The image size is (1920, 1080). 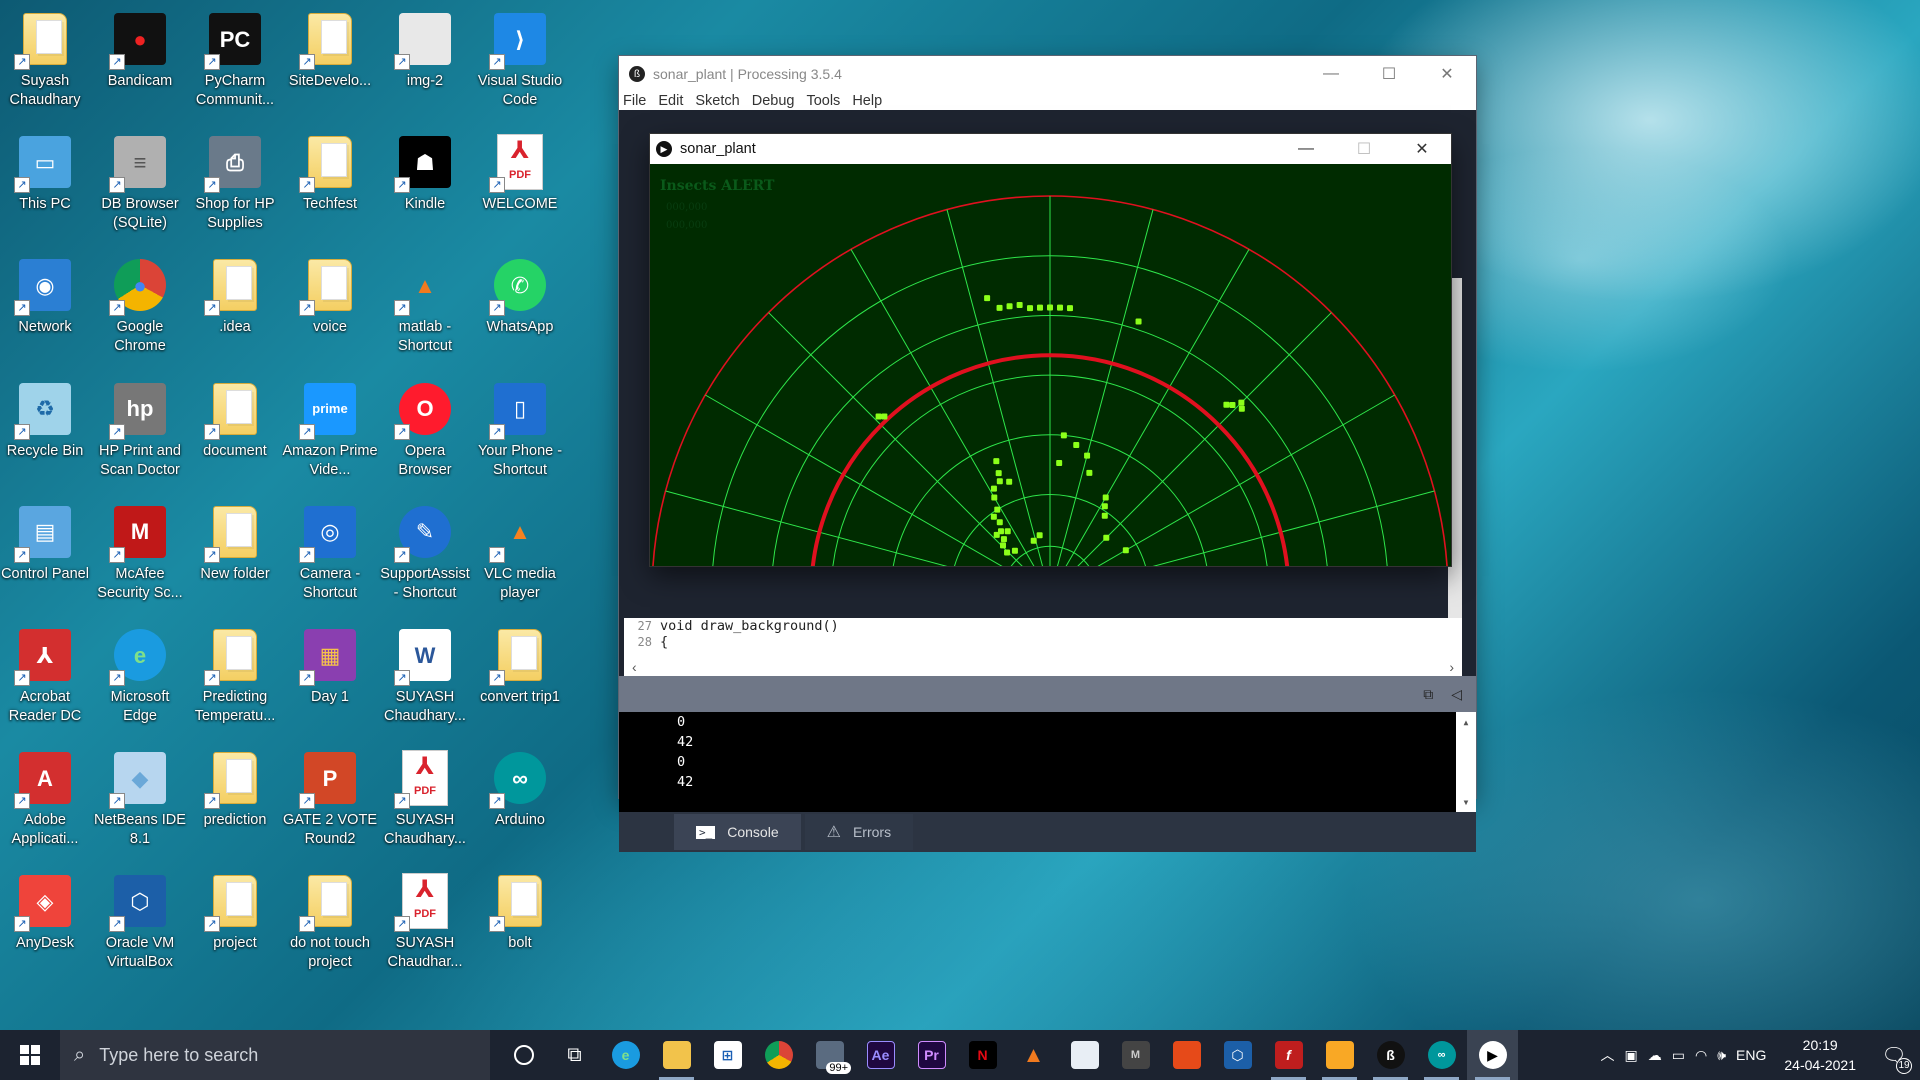 What do you see at coordinates (829, 1055) in the screenshot?
I see `taskbar-mail: 99+` at bounding box center [829, 1055].